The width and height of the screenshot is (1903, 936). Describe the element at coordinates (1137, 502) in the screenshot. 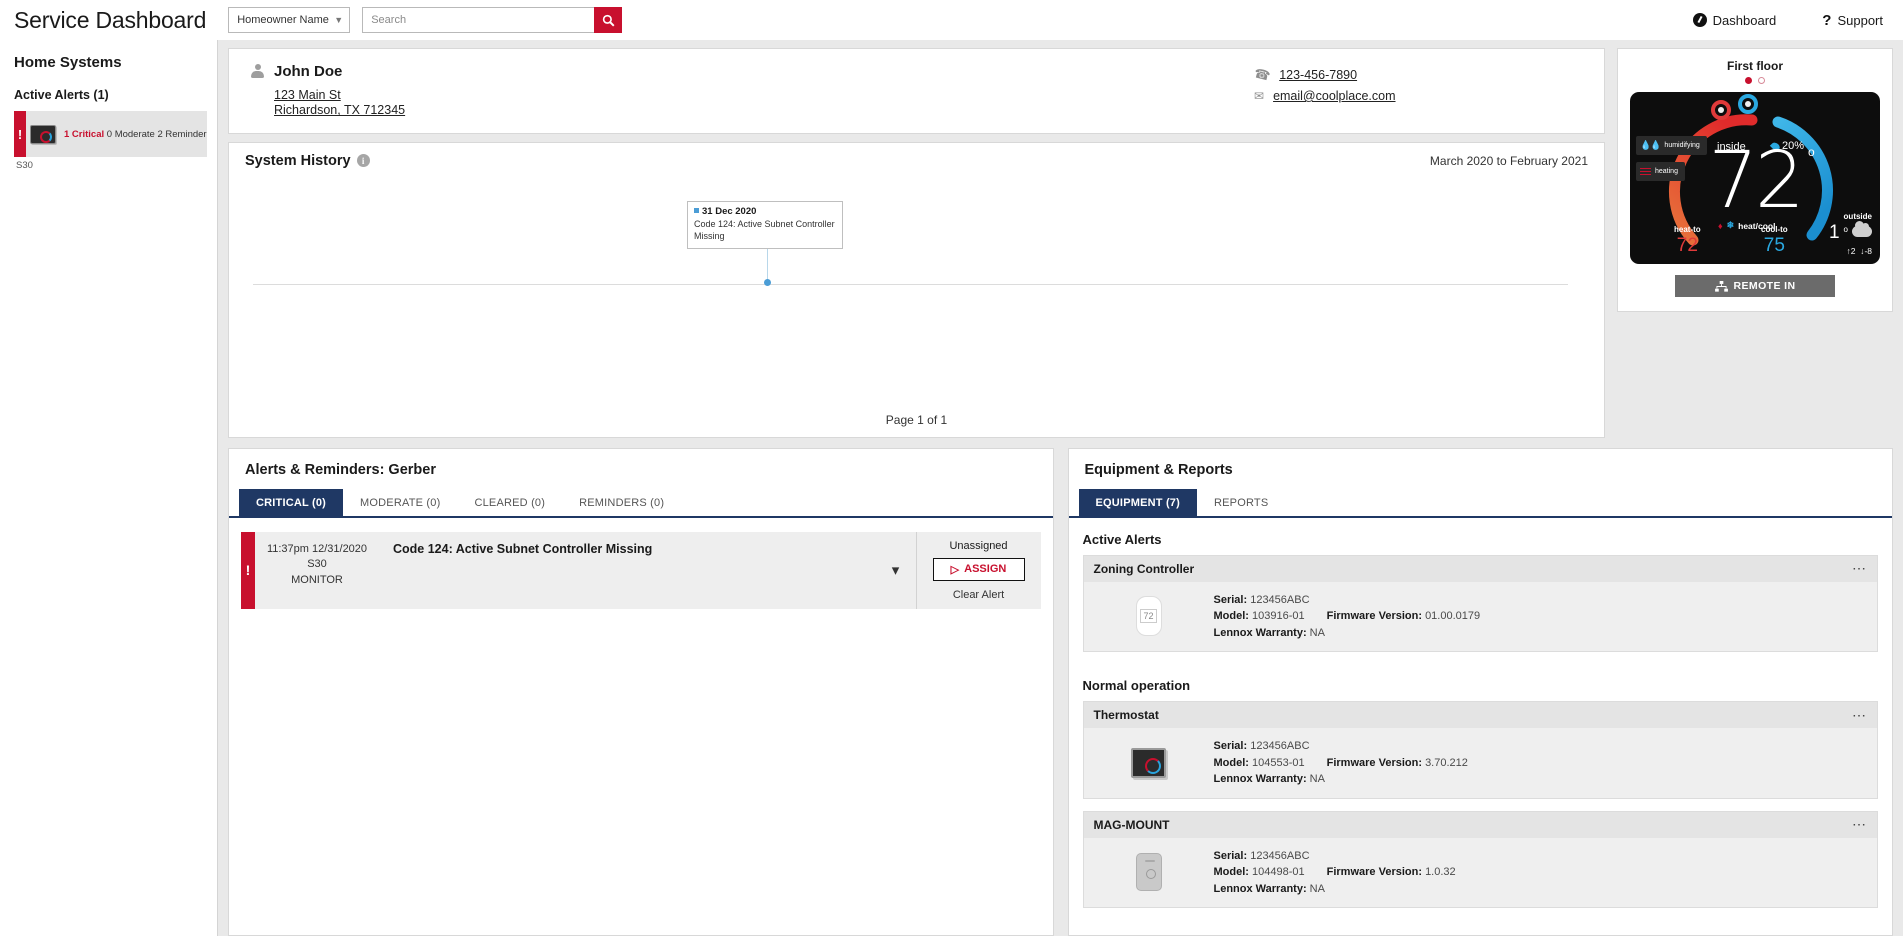

I see `tab-equipment: EQUIPMENT (7)` at that location.